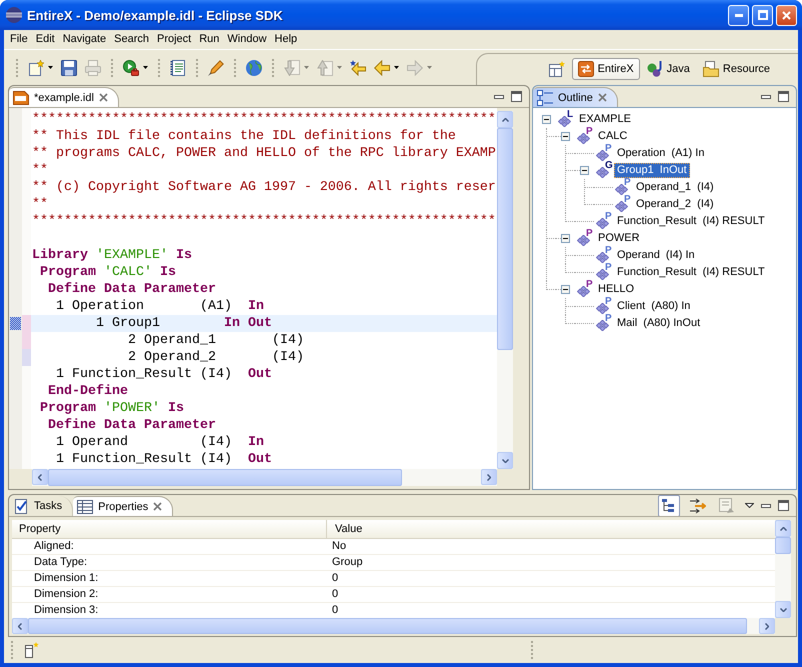 This screenshot has width=802, height=667. What do you see at coordinates (64, 97) in the screenshot?
I see `editor-tab: *example.idl` at bounding box center [64, 97].